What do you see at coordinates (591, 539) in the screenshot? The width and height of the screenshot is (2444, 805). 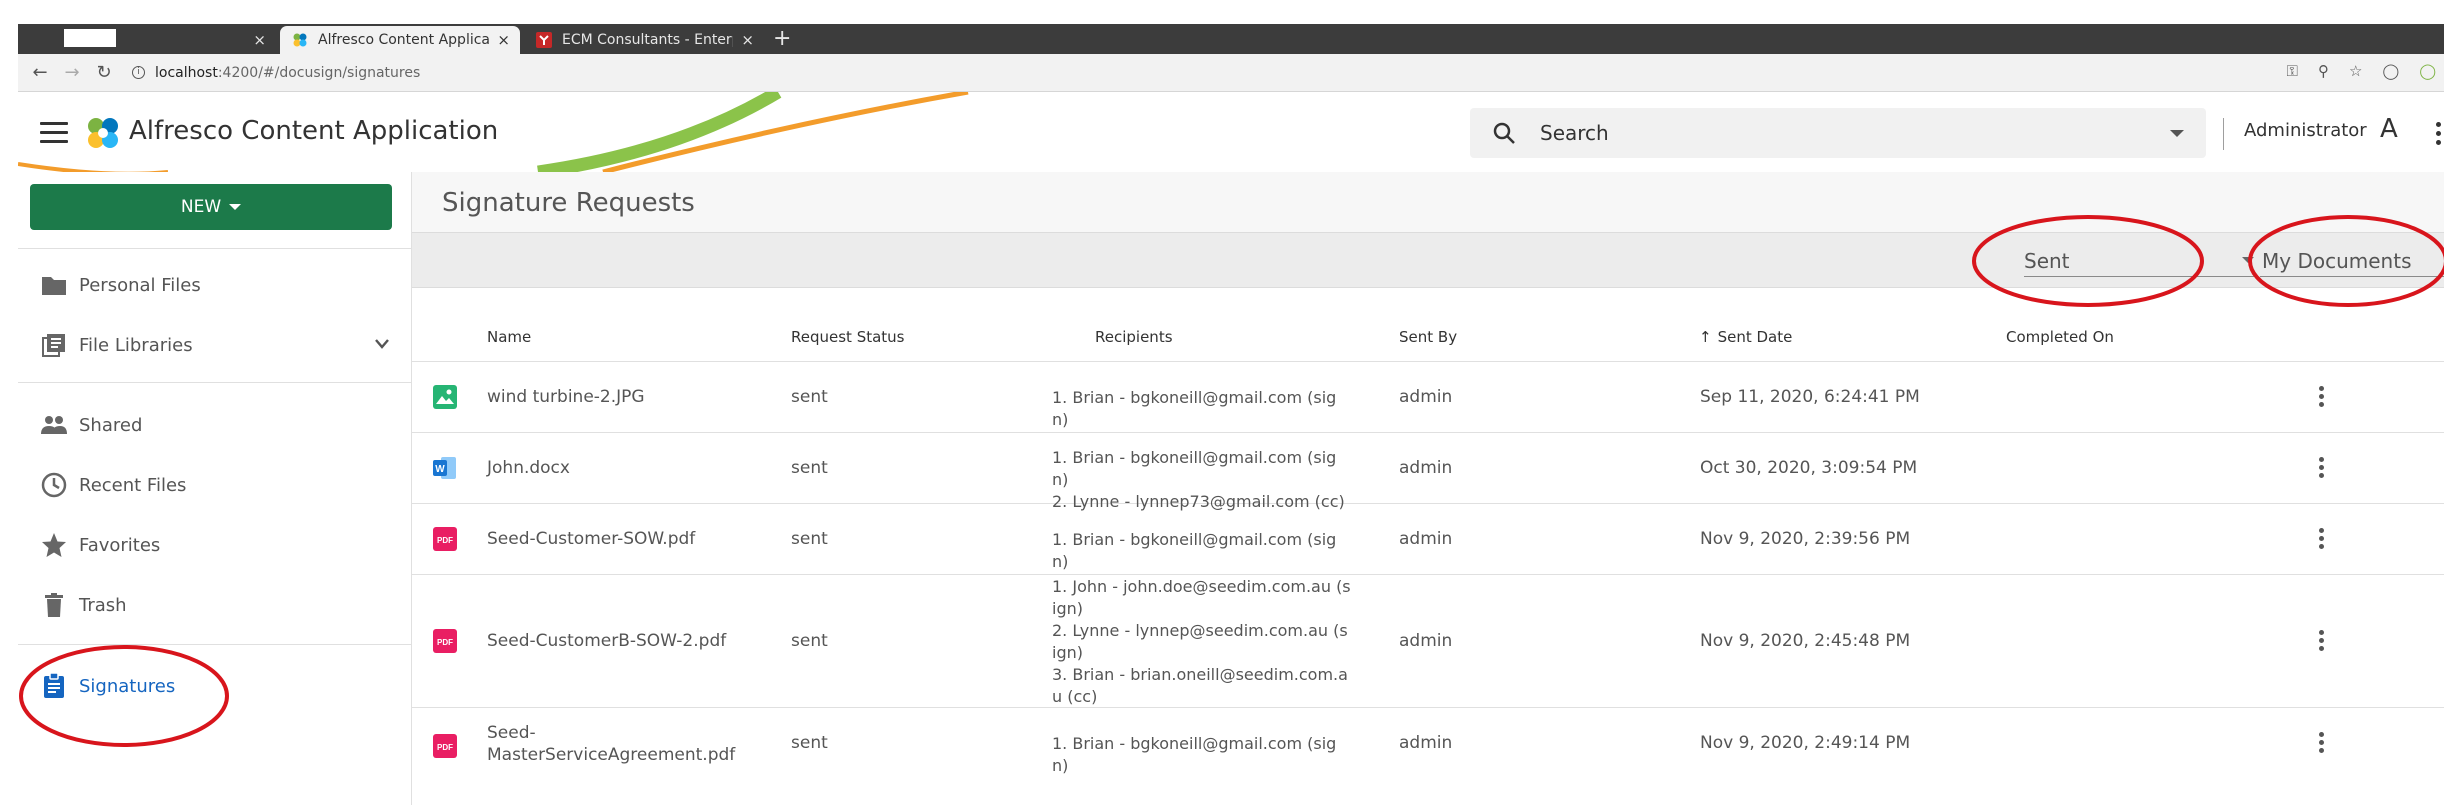 I see `file-name: Seed-Customer-SOW.pdf` at bounding box center [591, 539].